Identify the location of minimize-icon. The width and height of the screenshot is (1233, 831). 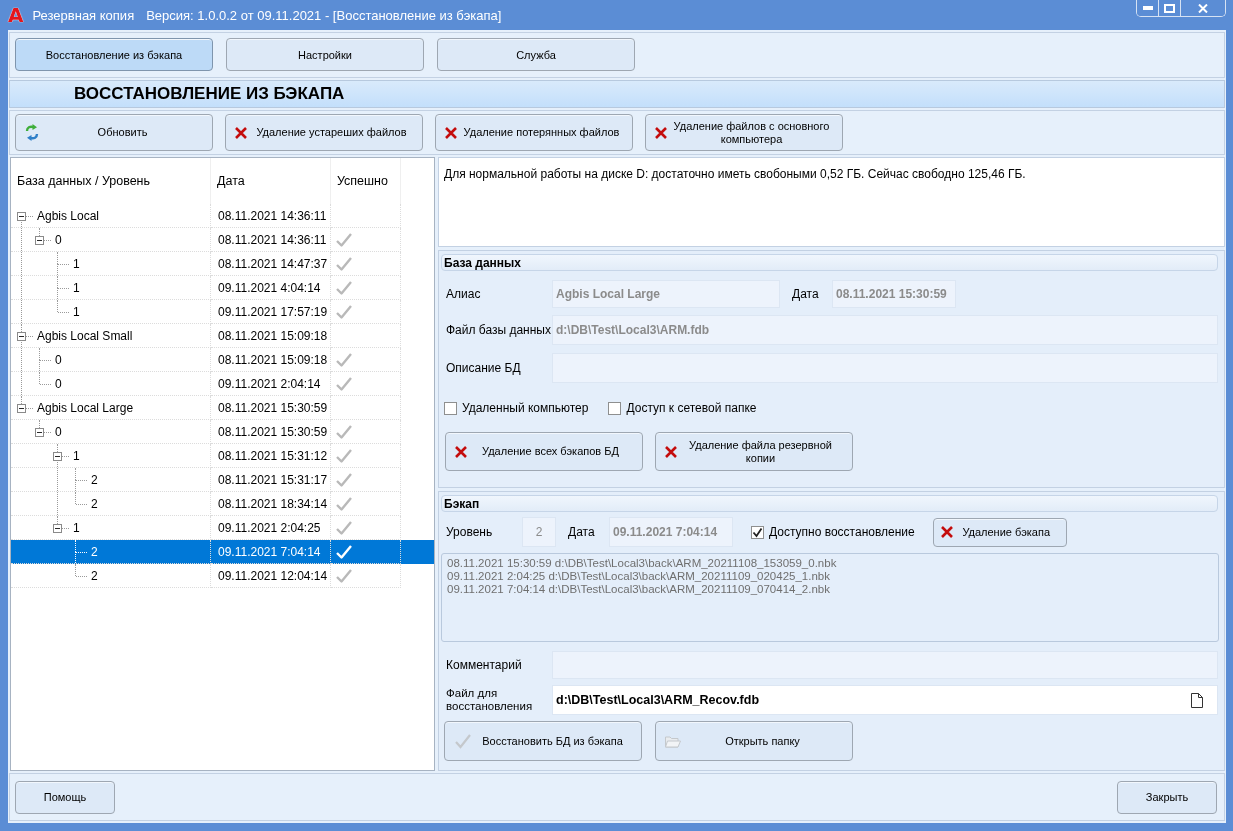
(1147, 8).